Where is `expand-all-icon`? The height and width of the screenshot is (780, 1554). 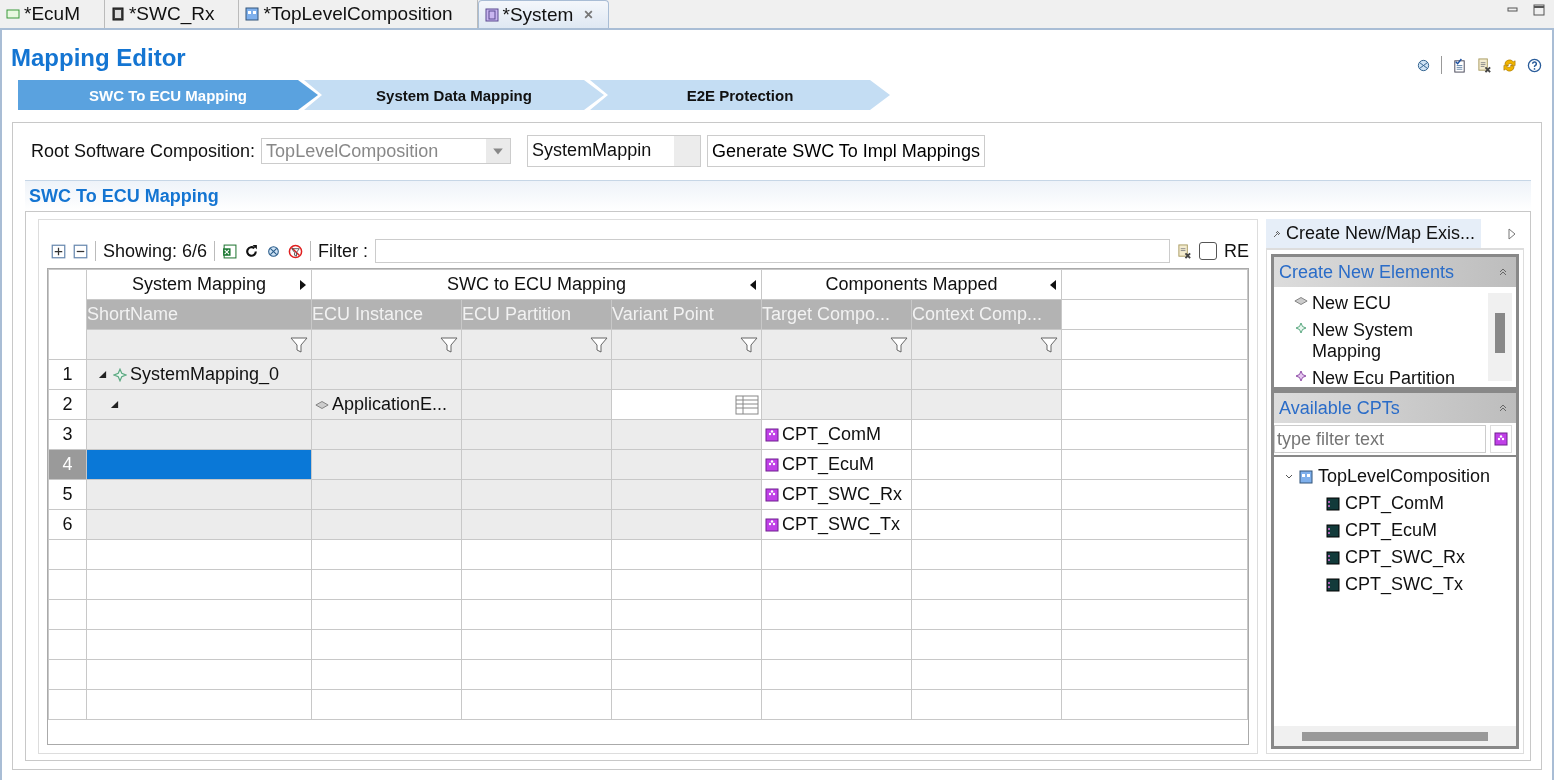 expand-all-icon is located at coordinates (58, 251).